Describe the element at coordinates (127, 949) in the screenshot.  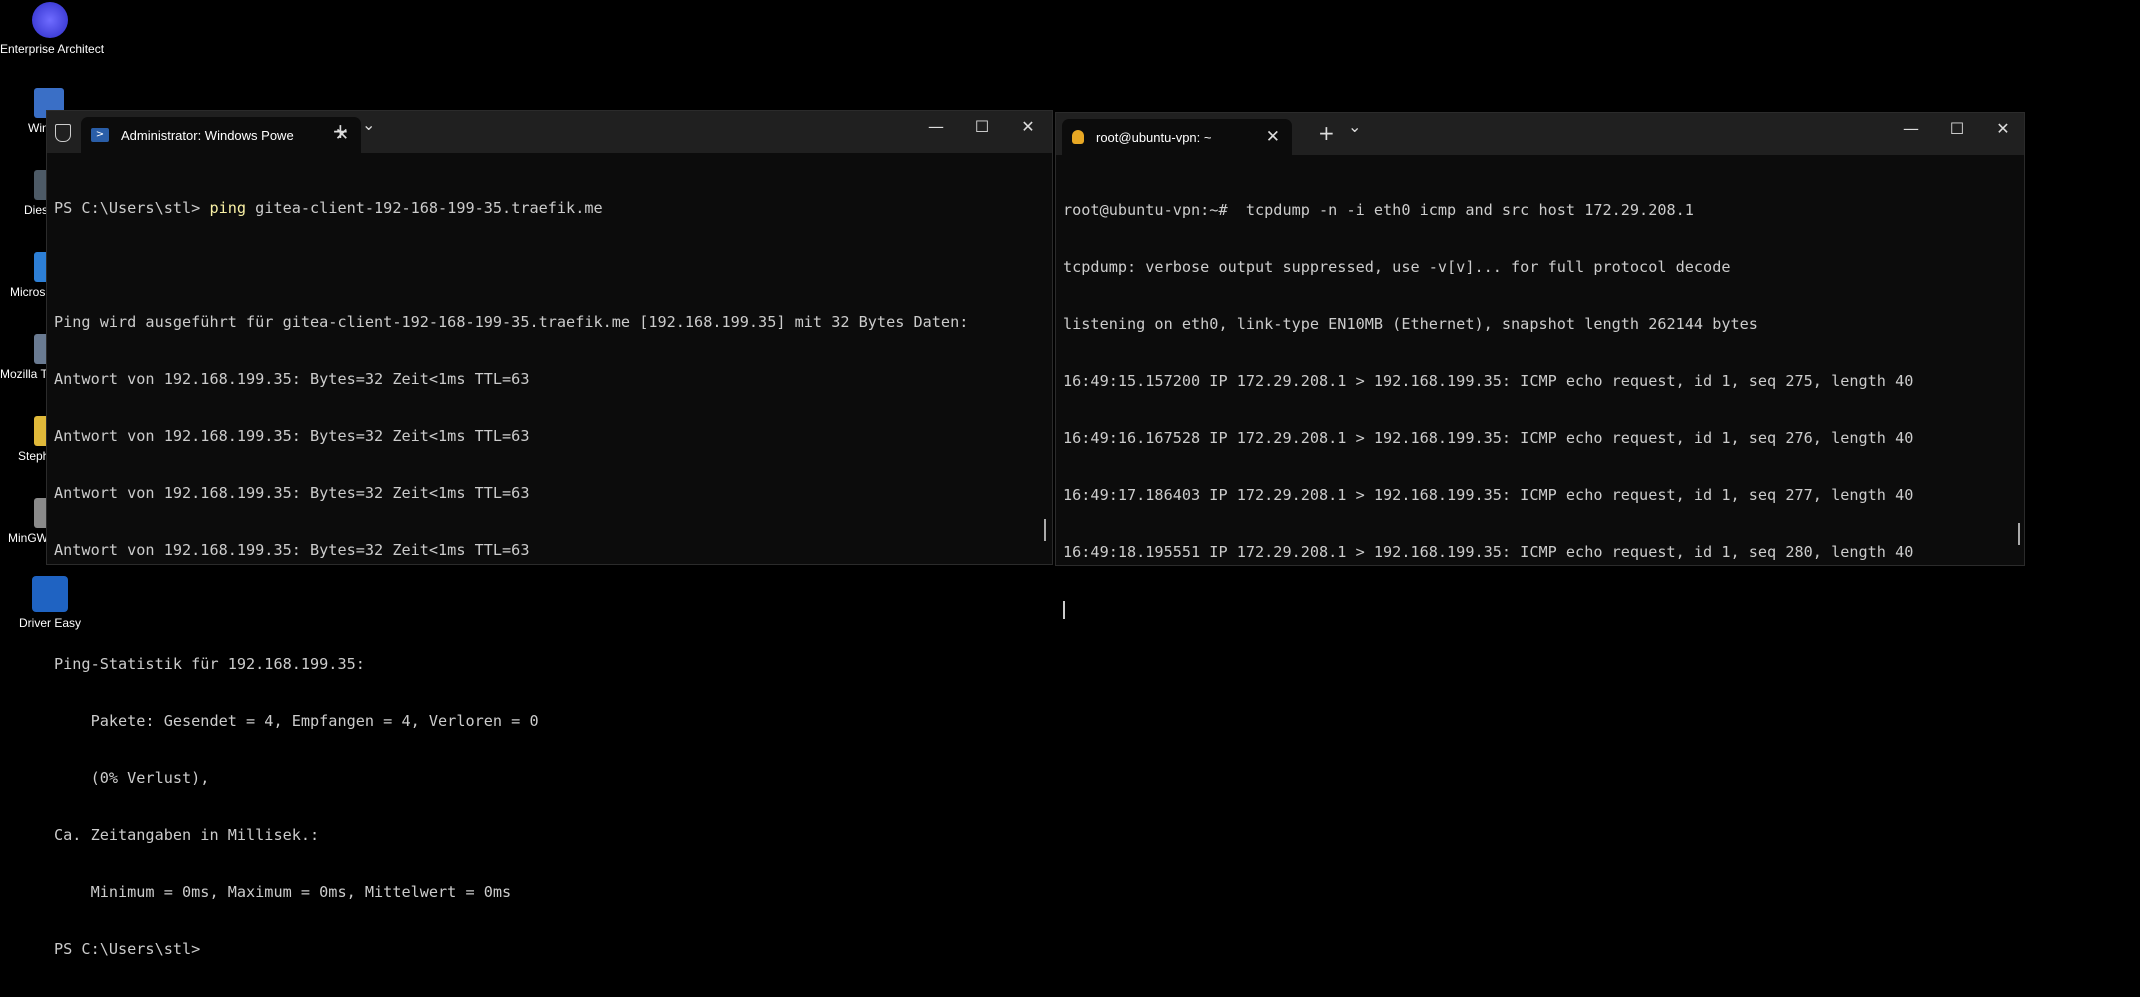
I see `terminal-line: PS C:\Users\stl>` at that location.